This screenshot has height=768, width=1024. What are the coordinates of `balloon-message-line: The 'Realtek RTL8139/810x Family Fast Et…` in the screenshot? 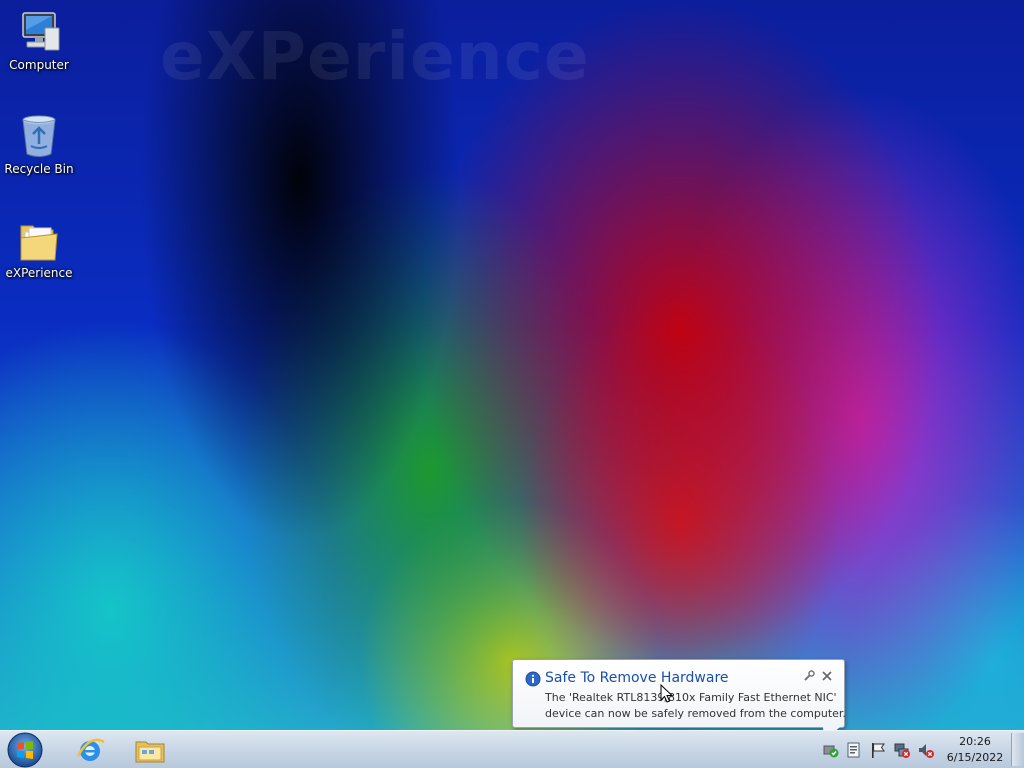 It's located at (691, 697).